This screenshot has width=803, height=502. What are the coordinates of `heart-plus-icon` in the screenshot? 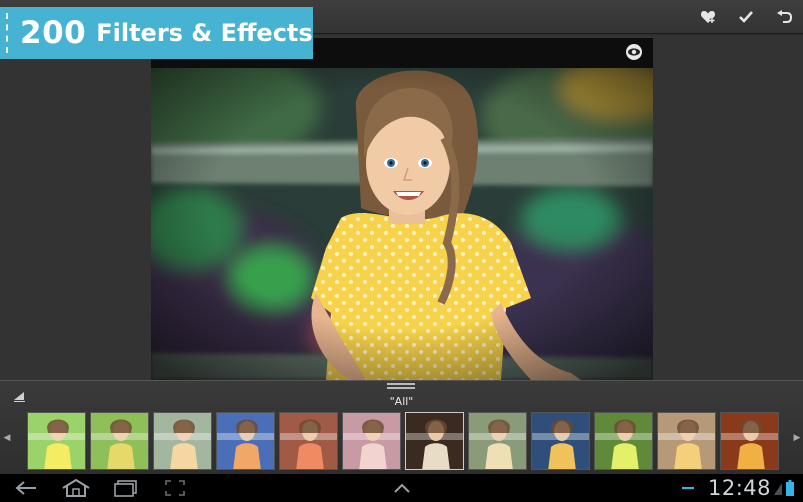 It's located at (708, 17).